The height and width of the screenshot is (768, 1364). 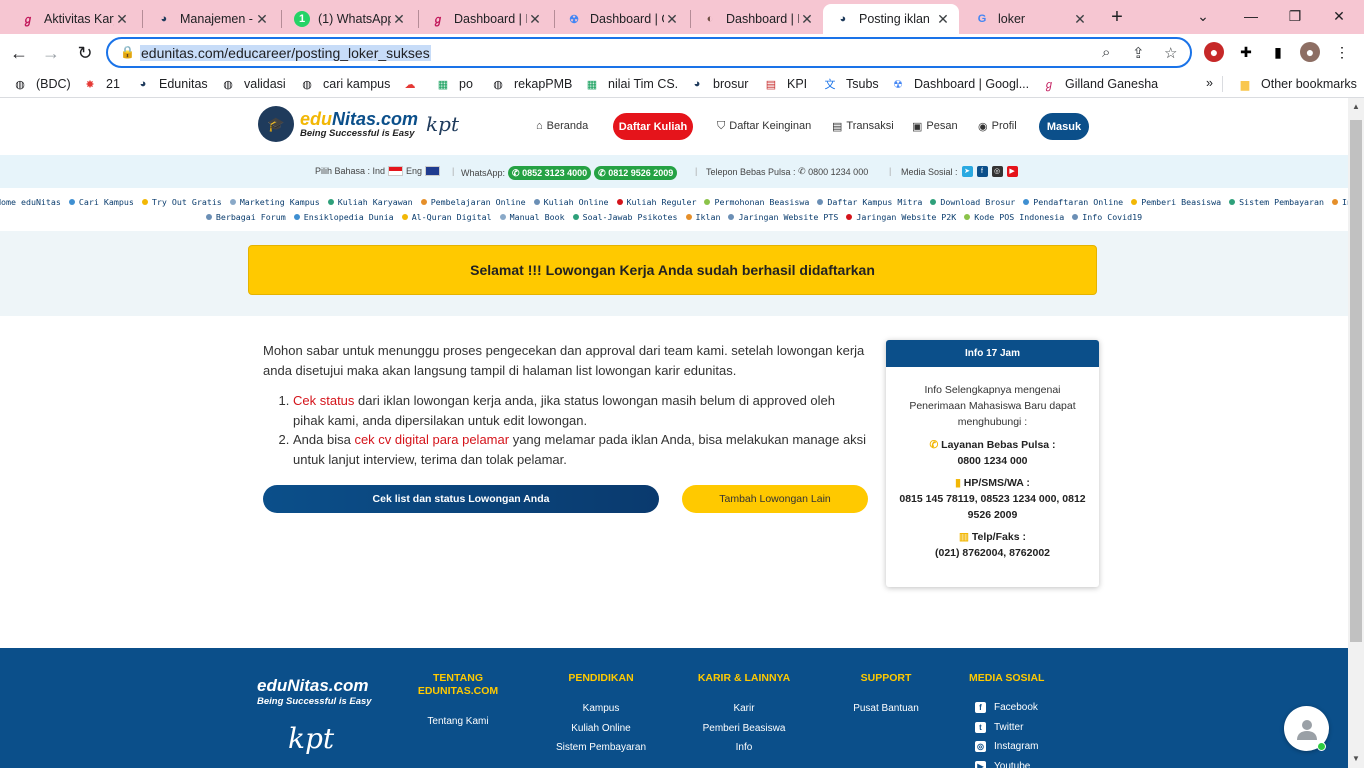 I want to click on bookmark-item: ◍ cari kampus, so click(x=344, y=84).